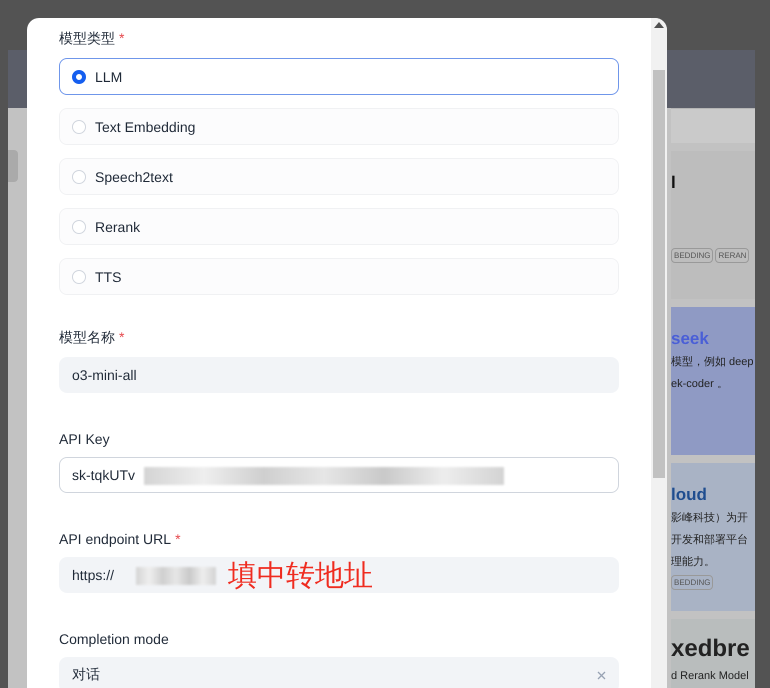 The image size is (770, 688). Describe the element at coordinates (87, 338) in the screenshot. I see `field-label: 模型名称` at that location.